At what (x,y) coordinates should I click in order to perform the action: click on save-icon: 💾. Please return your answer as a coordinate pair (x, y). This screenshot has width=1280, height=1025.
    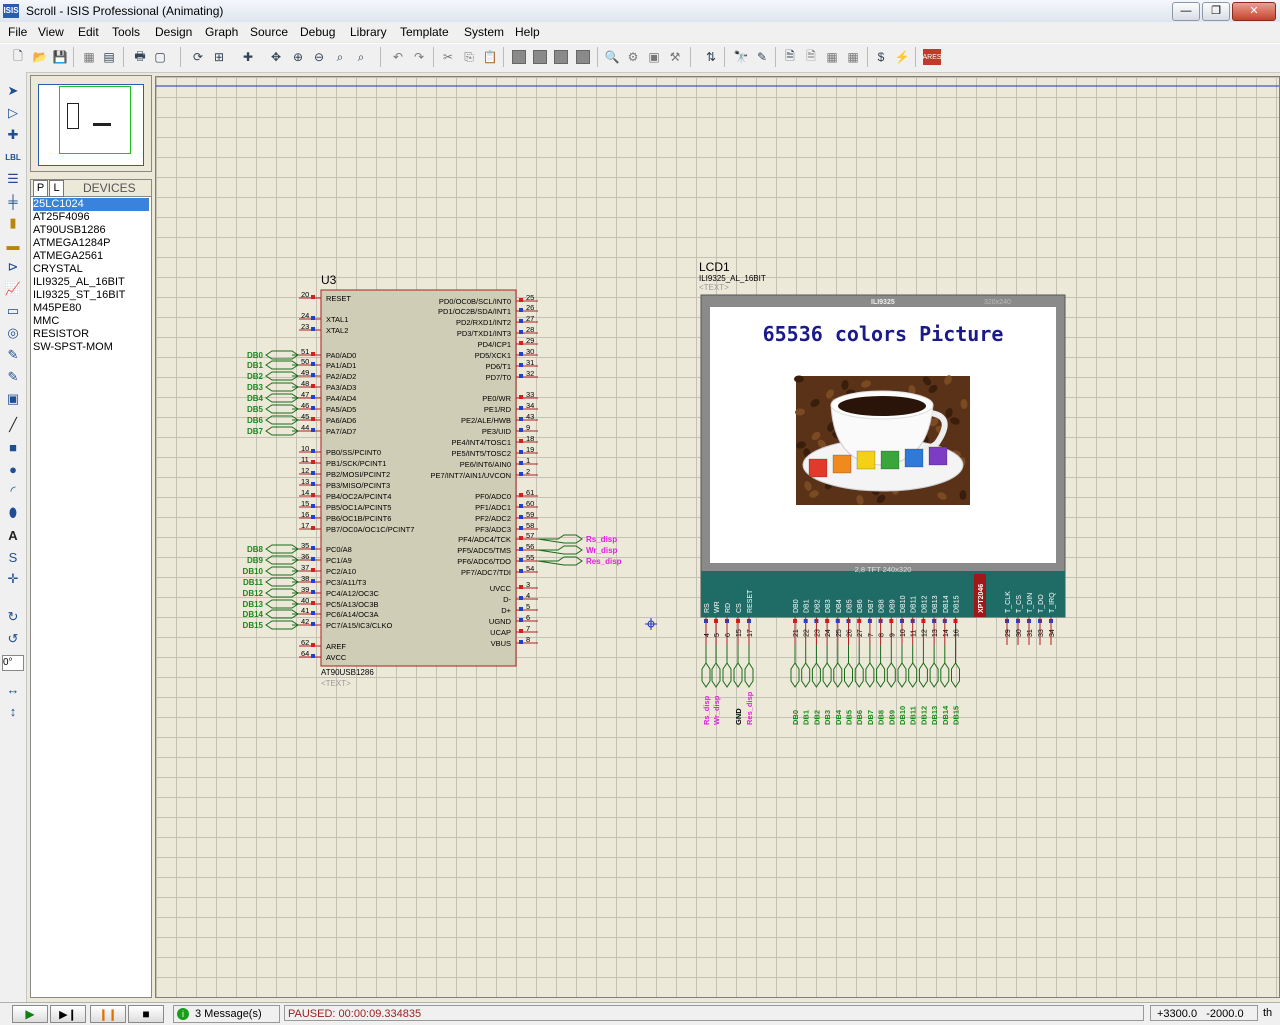
    Looking at the image, I should click on (60, 57).